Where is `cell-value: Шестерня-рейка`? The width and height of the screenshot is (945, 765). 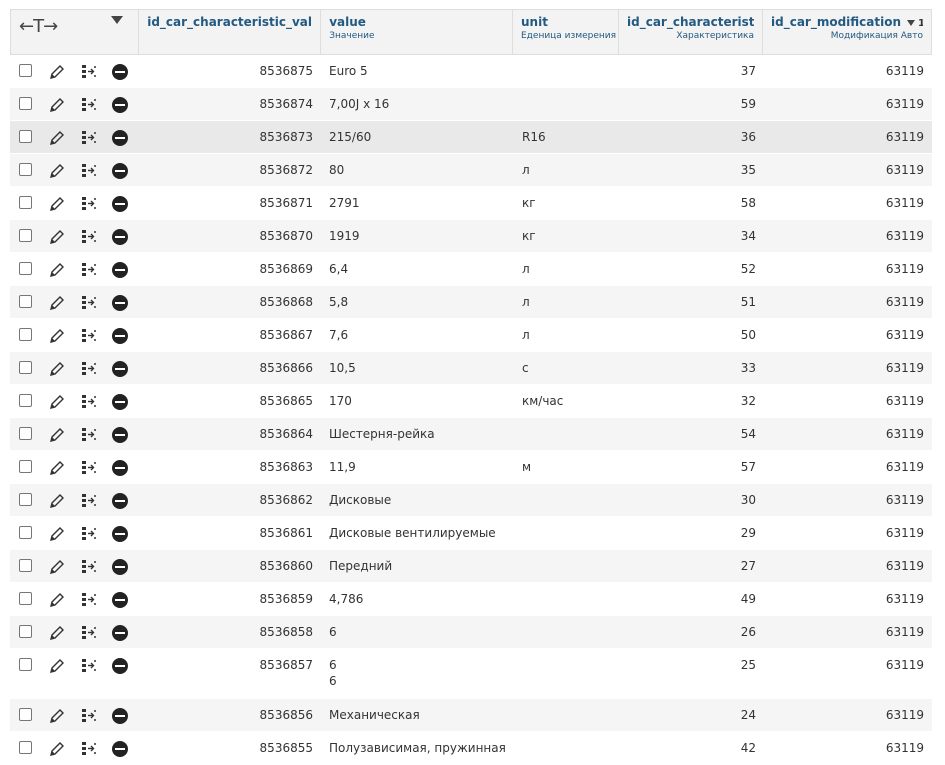
cell-value: Шестерня-рейка is located at coordinates (417, 434).